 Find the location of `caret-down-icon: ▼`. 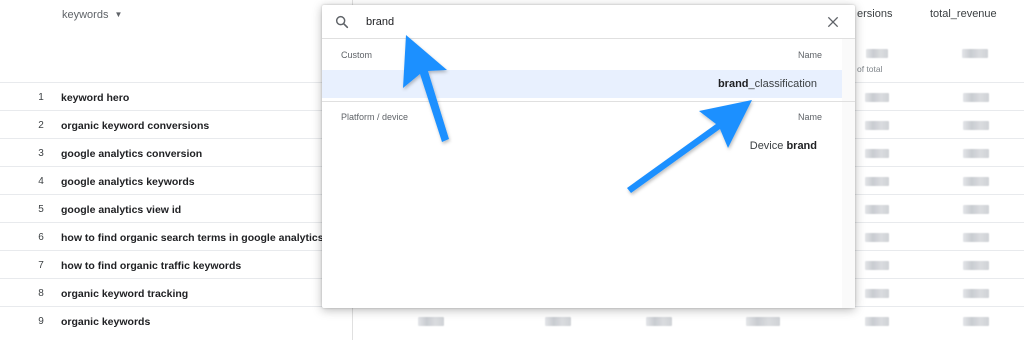

caret-down-icon: ▼ is located at coordinates (118, 14).